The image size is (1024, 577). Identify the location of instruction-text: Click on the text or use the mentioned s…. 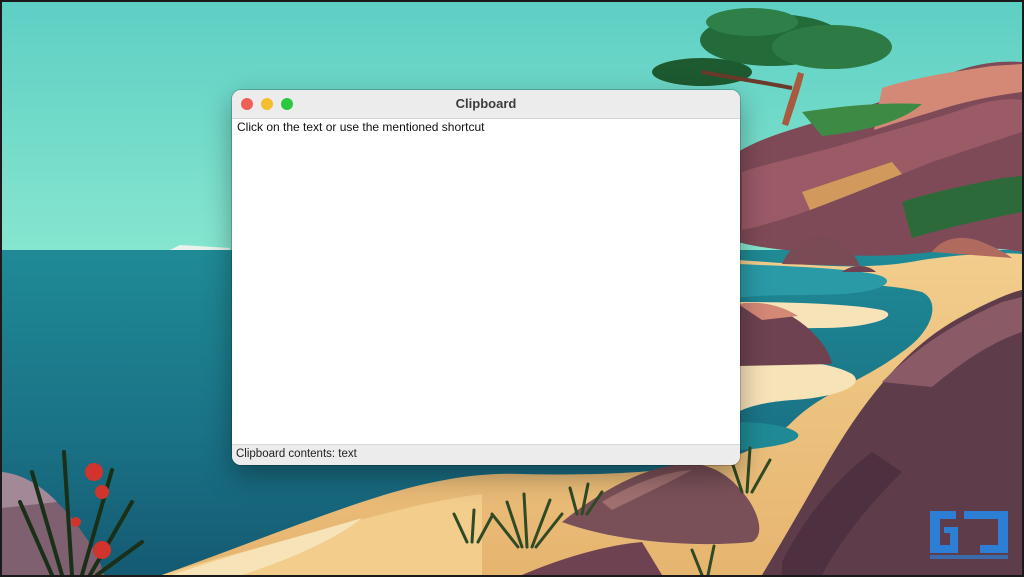
(360, 127).